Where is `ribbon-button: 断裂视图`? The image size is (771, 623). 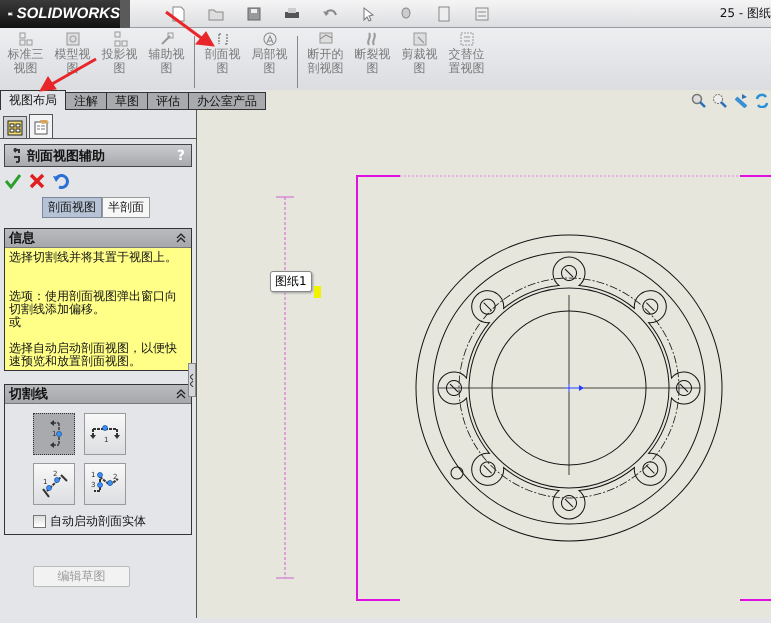
ribbon-button: 断裂视图 is located at coordinates (372, 53).